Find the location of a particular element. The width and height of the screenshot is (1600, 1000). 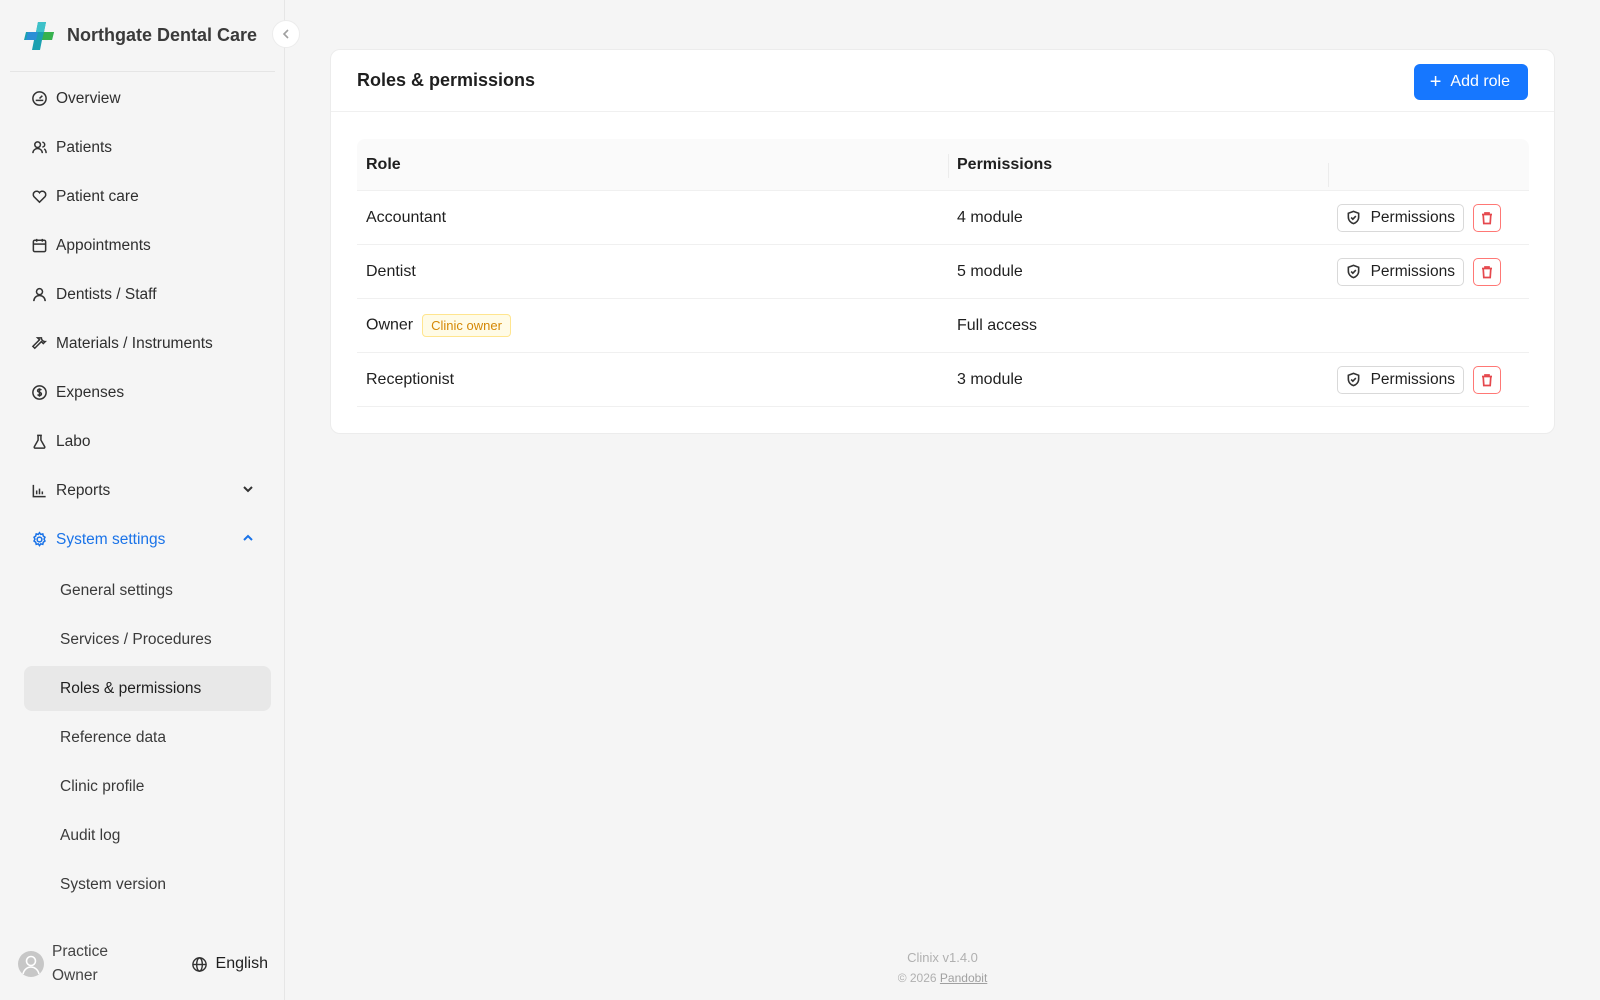

nav-label: Labo is located at coordinates (73, 441).